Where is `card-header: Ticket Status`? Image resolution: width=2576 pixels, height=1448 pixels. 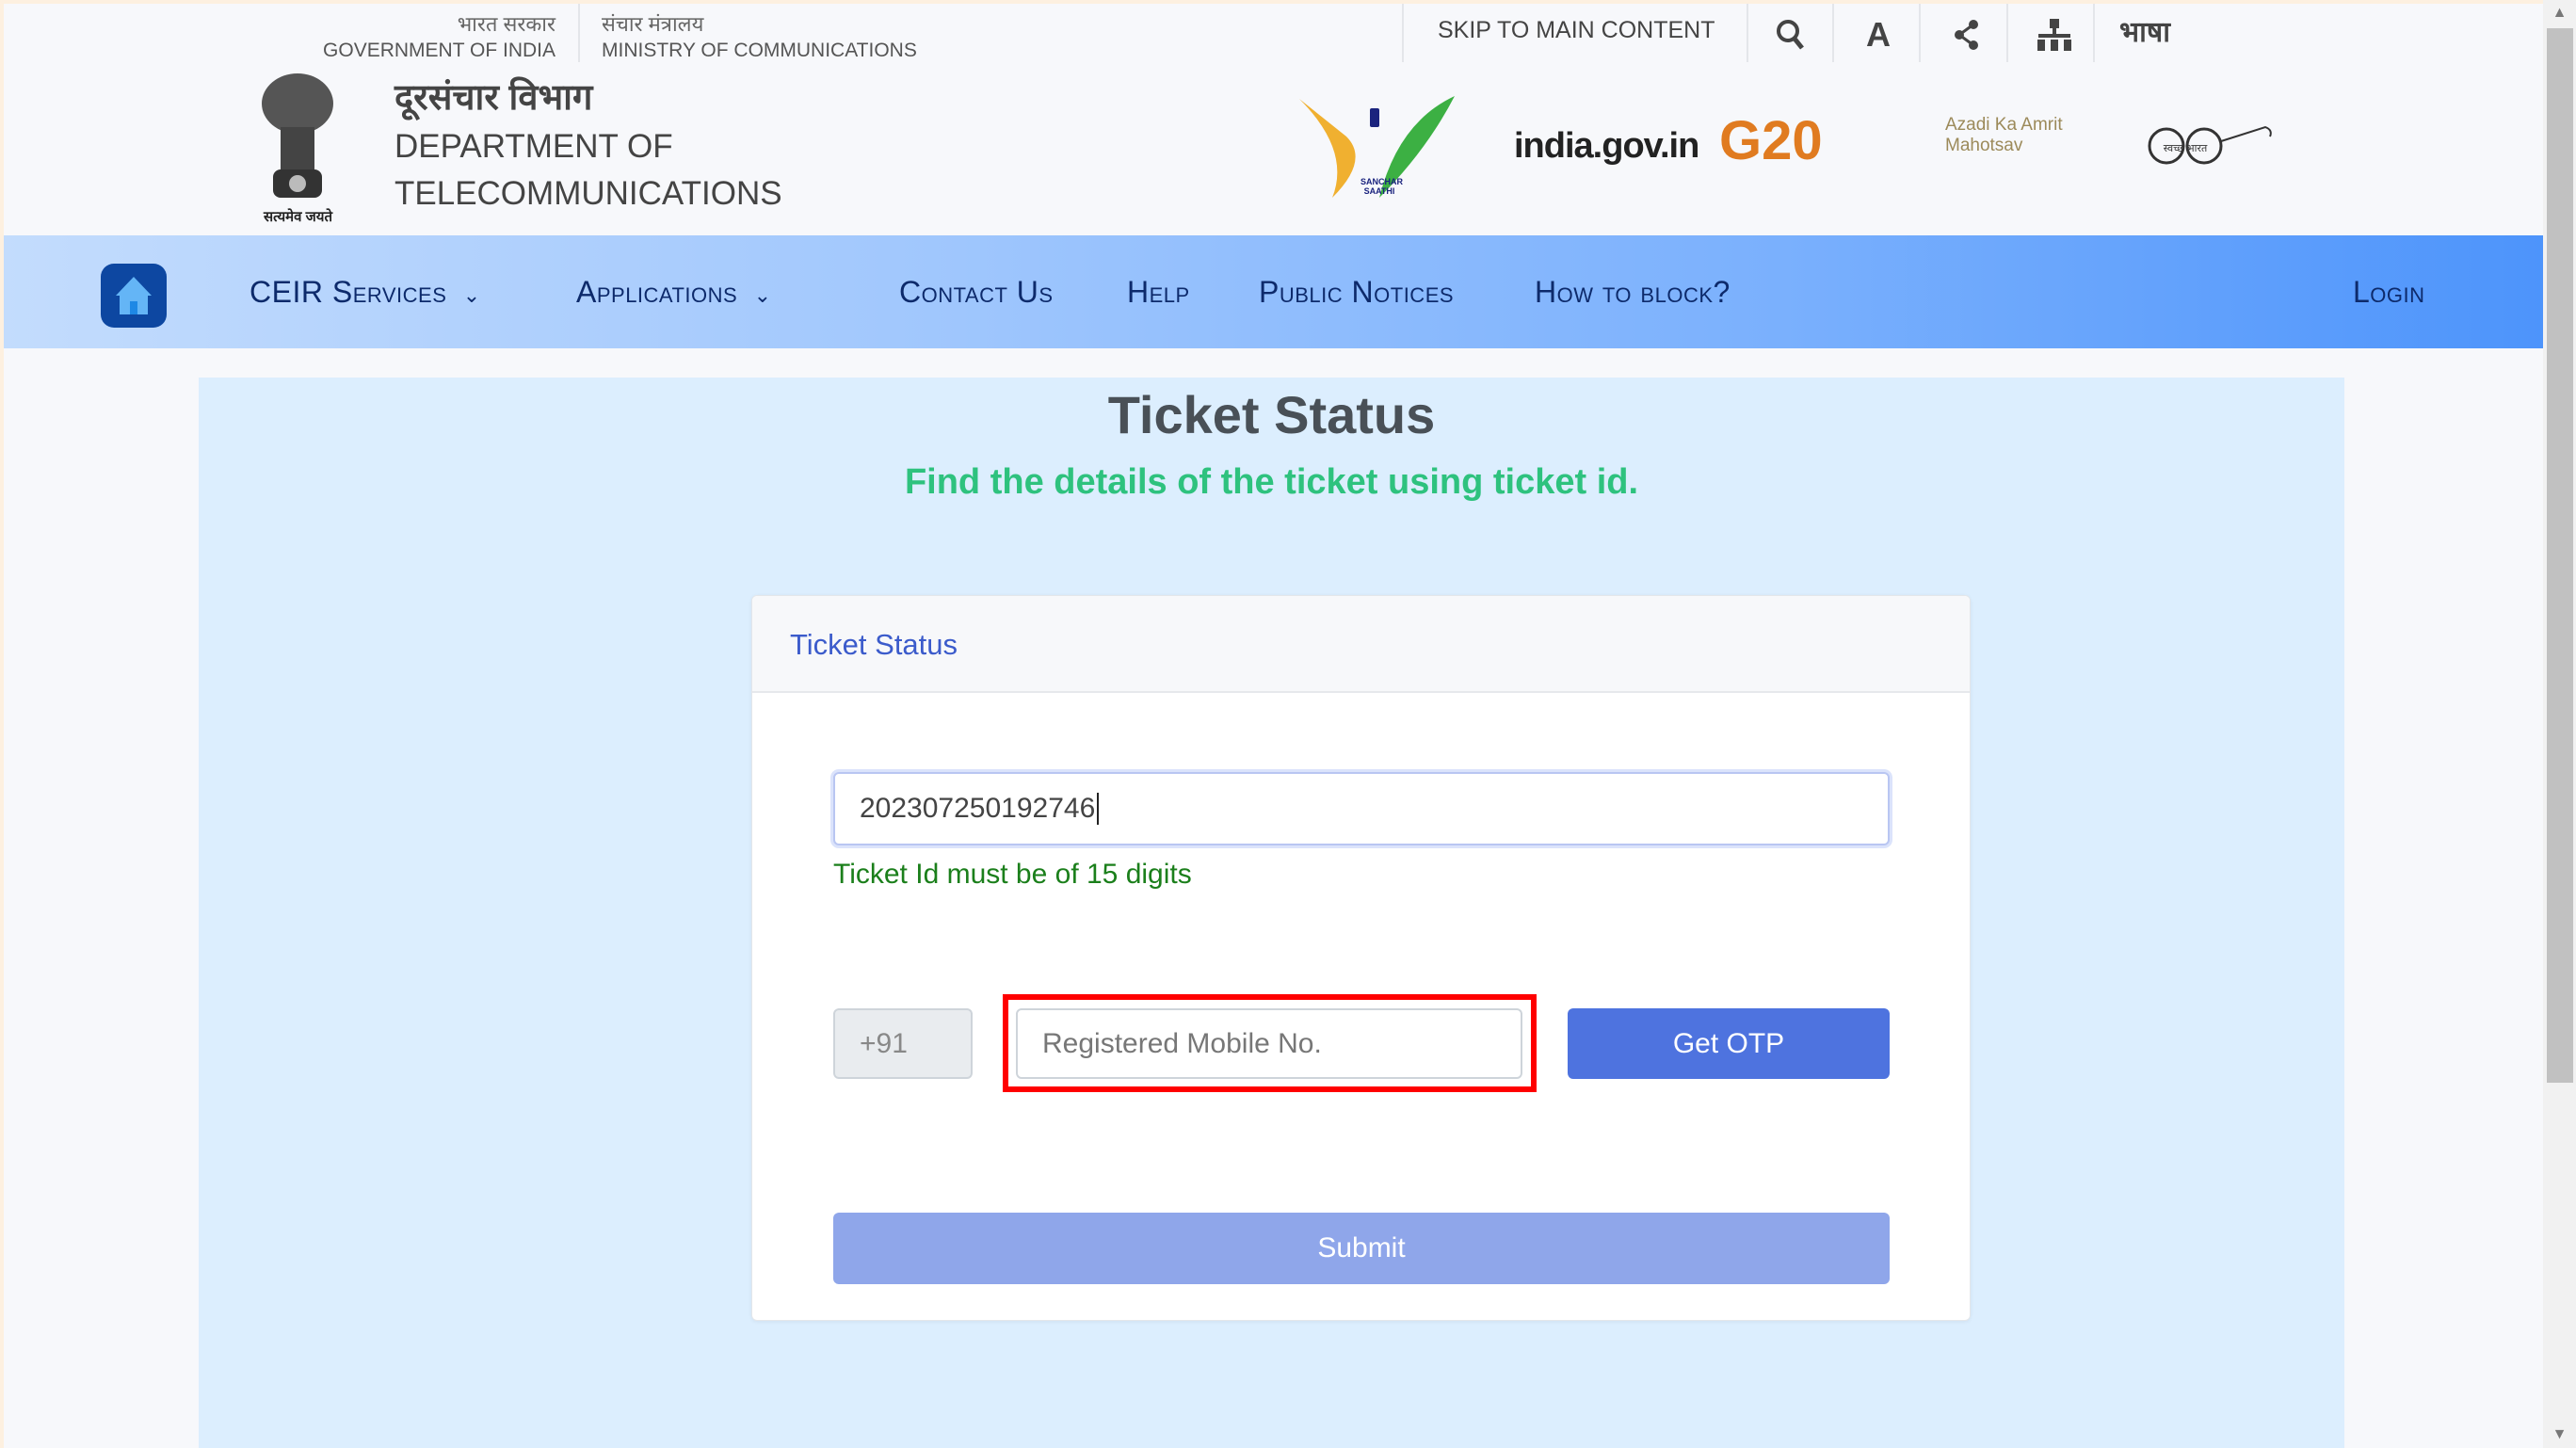
card-header: Ticket Status is located at coordinates (1361, 645).